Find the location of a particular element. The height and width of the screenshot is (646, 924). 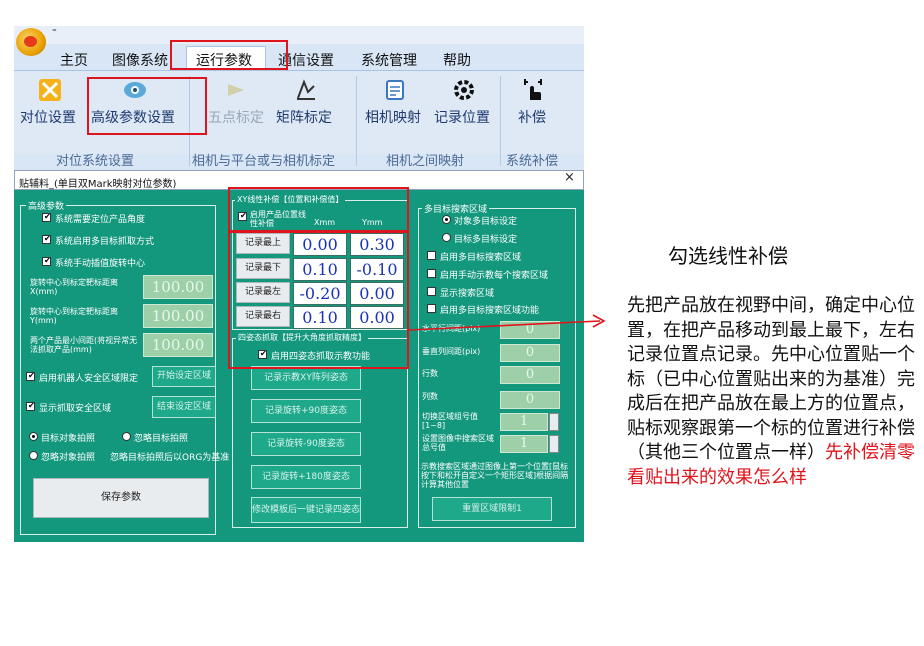

ribbon-titlebar is located at coordinates (299, 35).